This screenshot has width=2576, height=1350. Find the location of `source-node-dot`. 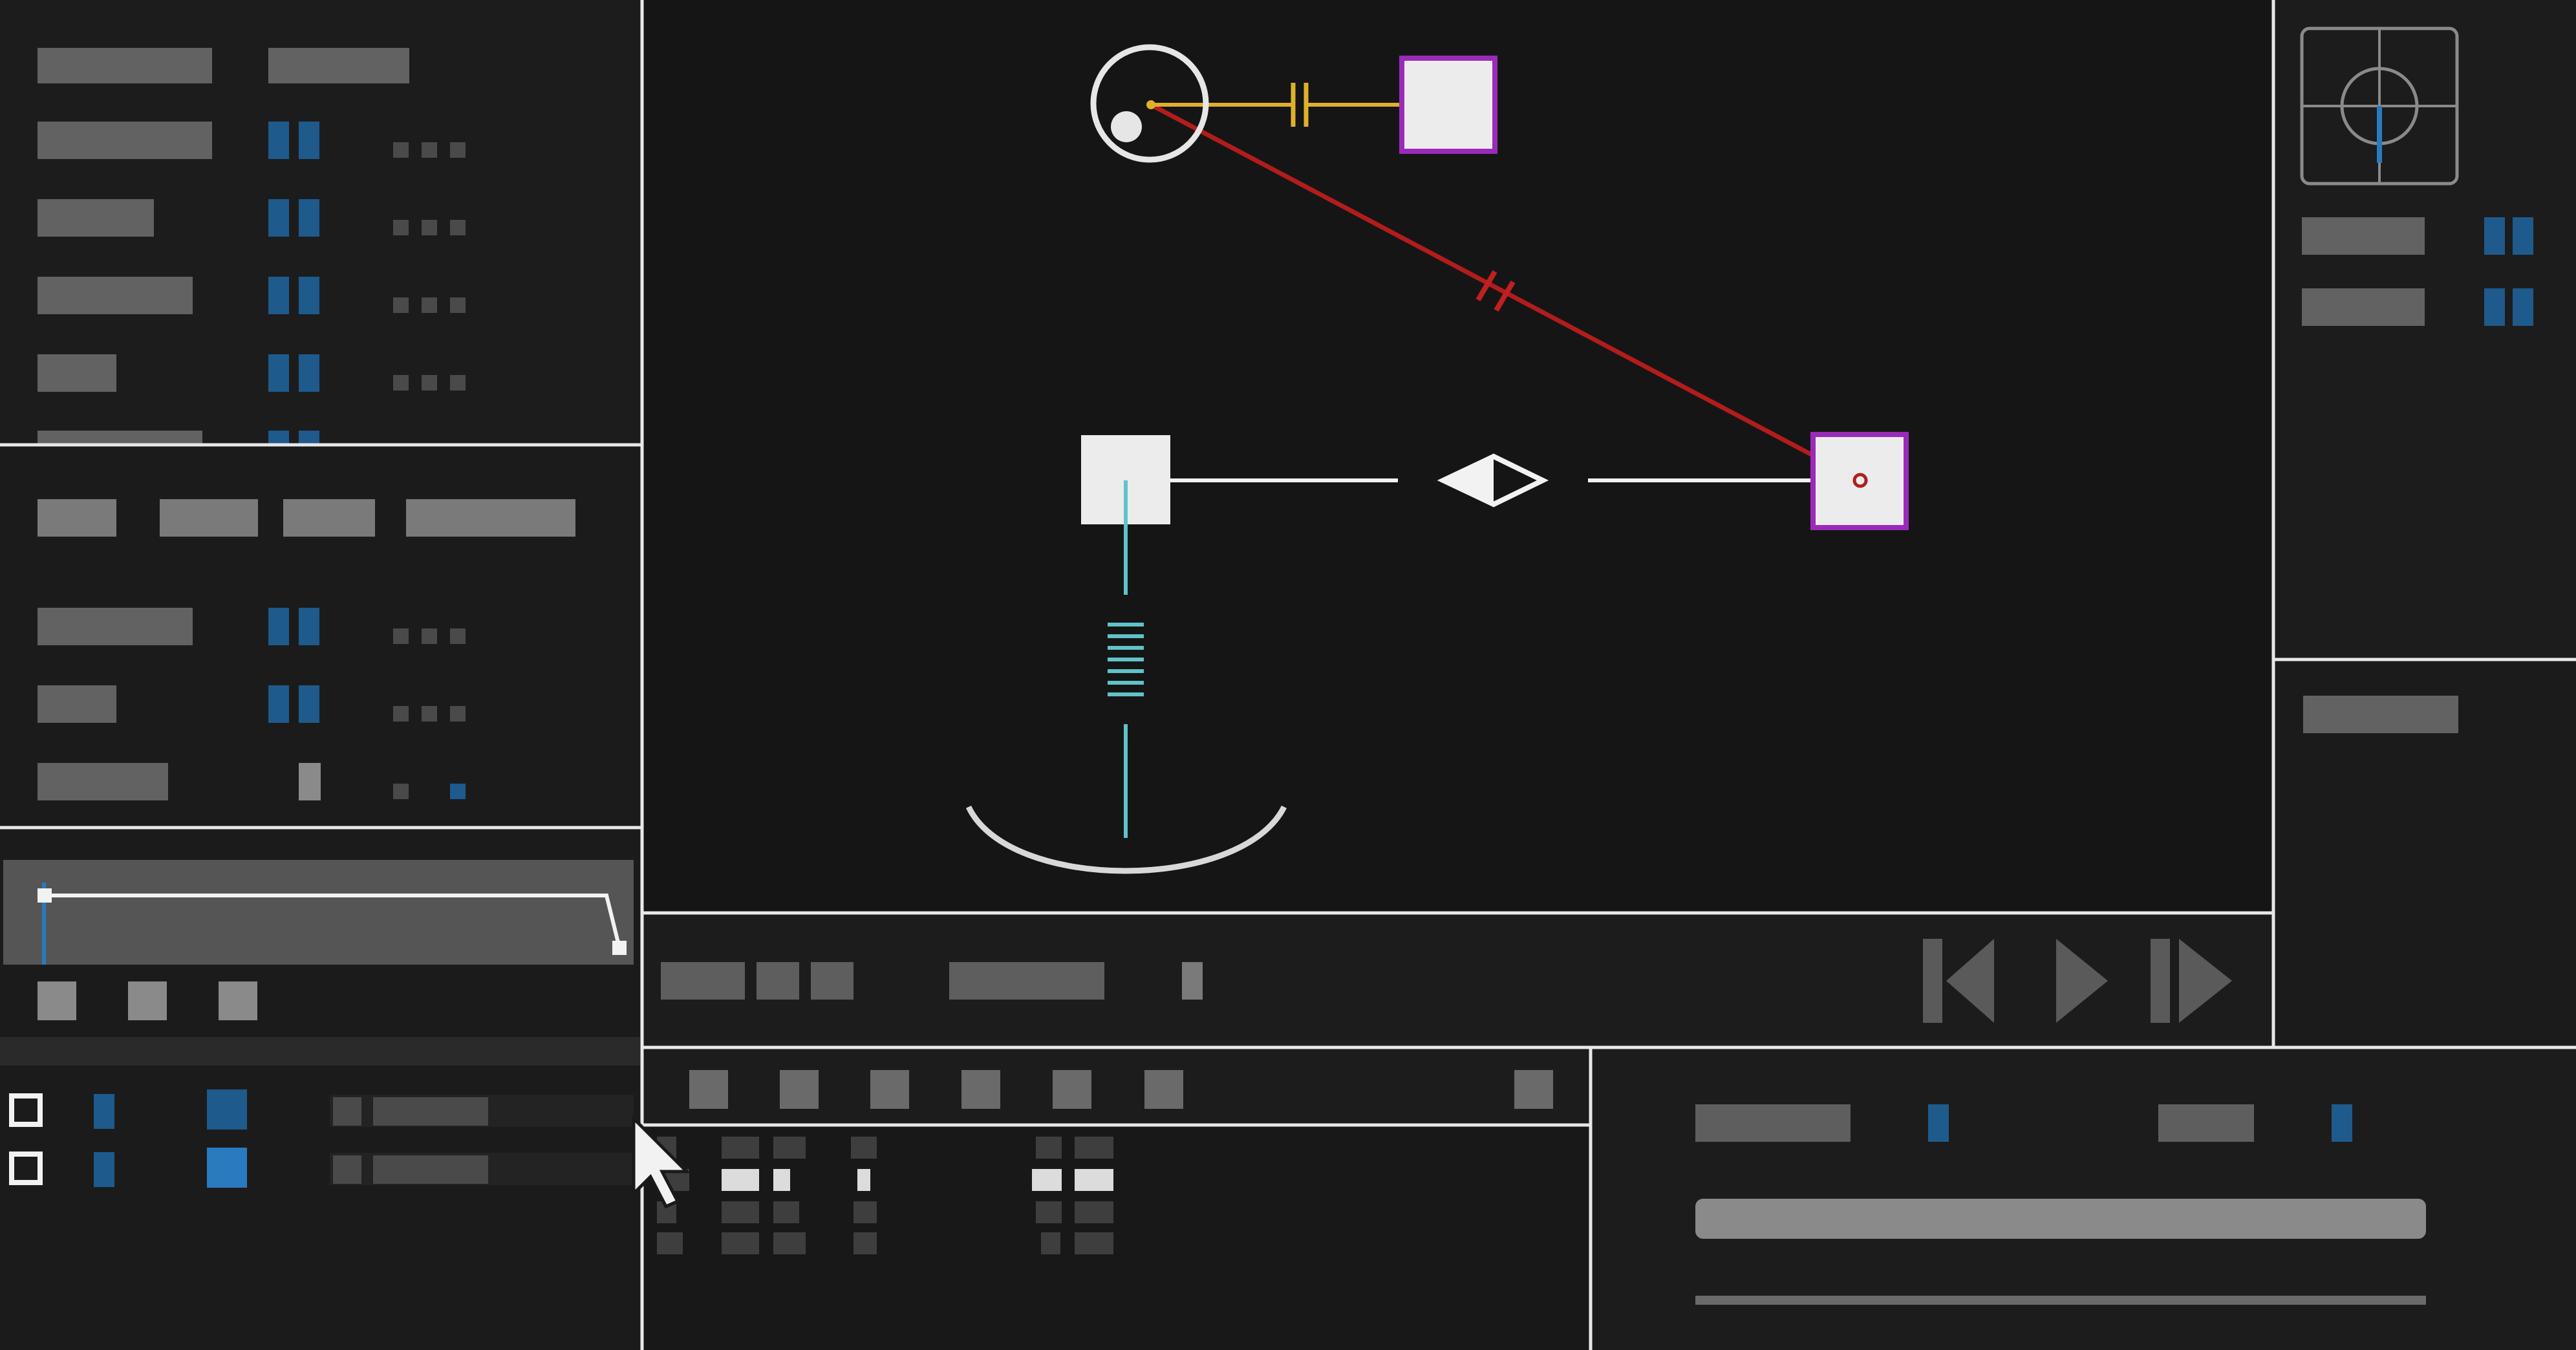

source-node-dot is located at coordinates (1126, 126).